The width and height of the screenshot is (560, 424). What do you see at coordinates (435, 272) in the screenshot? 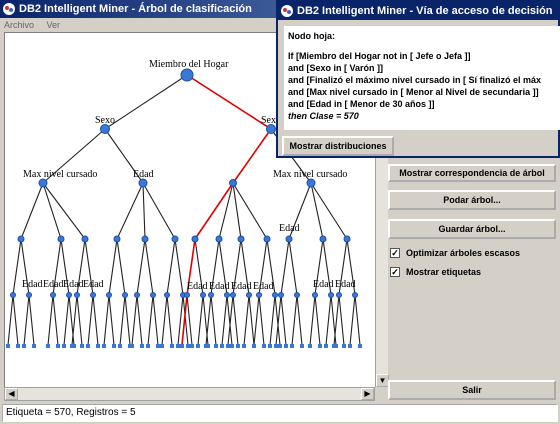
I see `show-labels-checkbox: ✓ Mostrar etiquetas` at bounding box center [435, 272].